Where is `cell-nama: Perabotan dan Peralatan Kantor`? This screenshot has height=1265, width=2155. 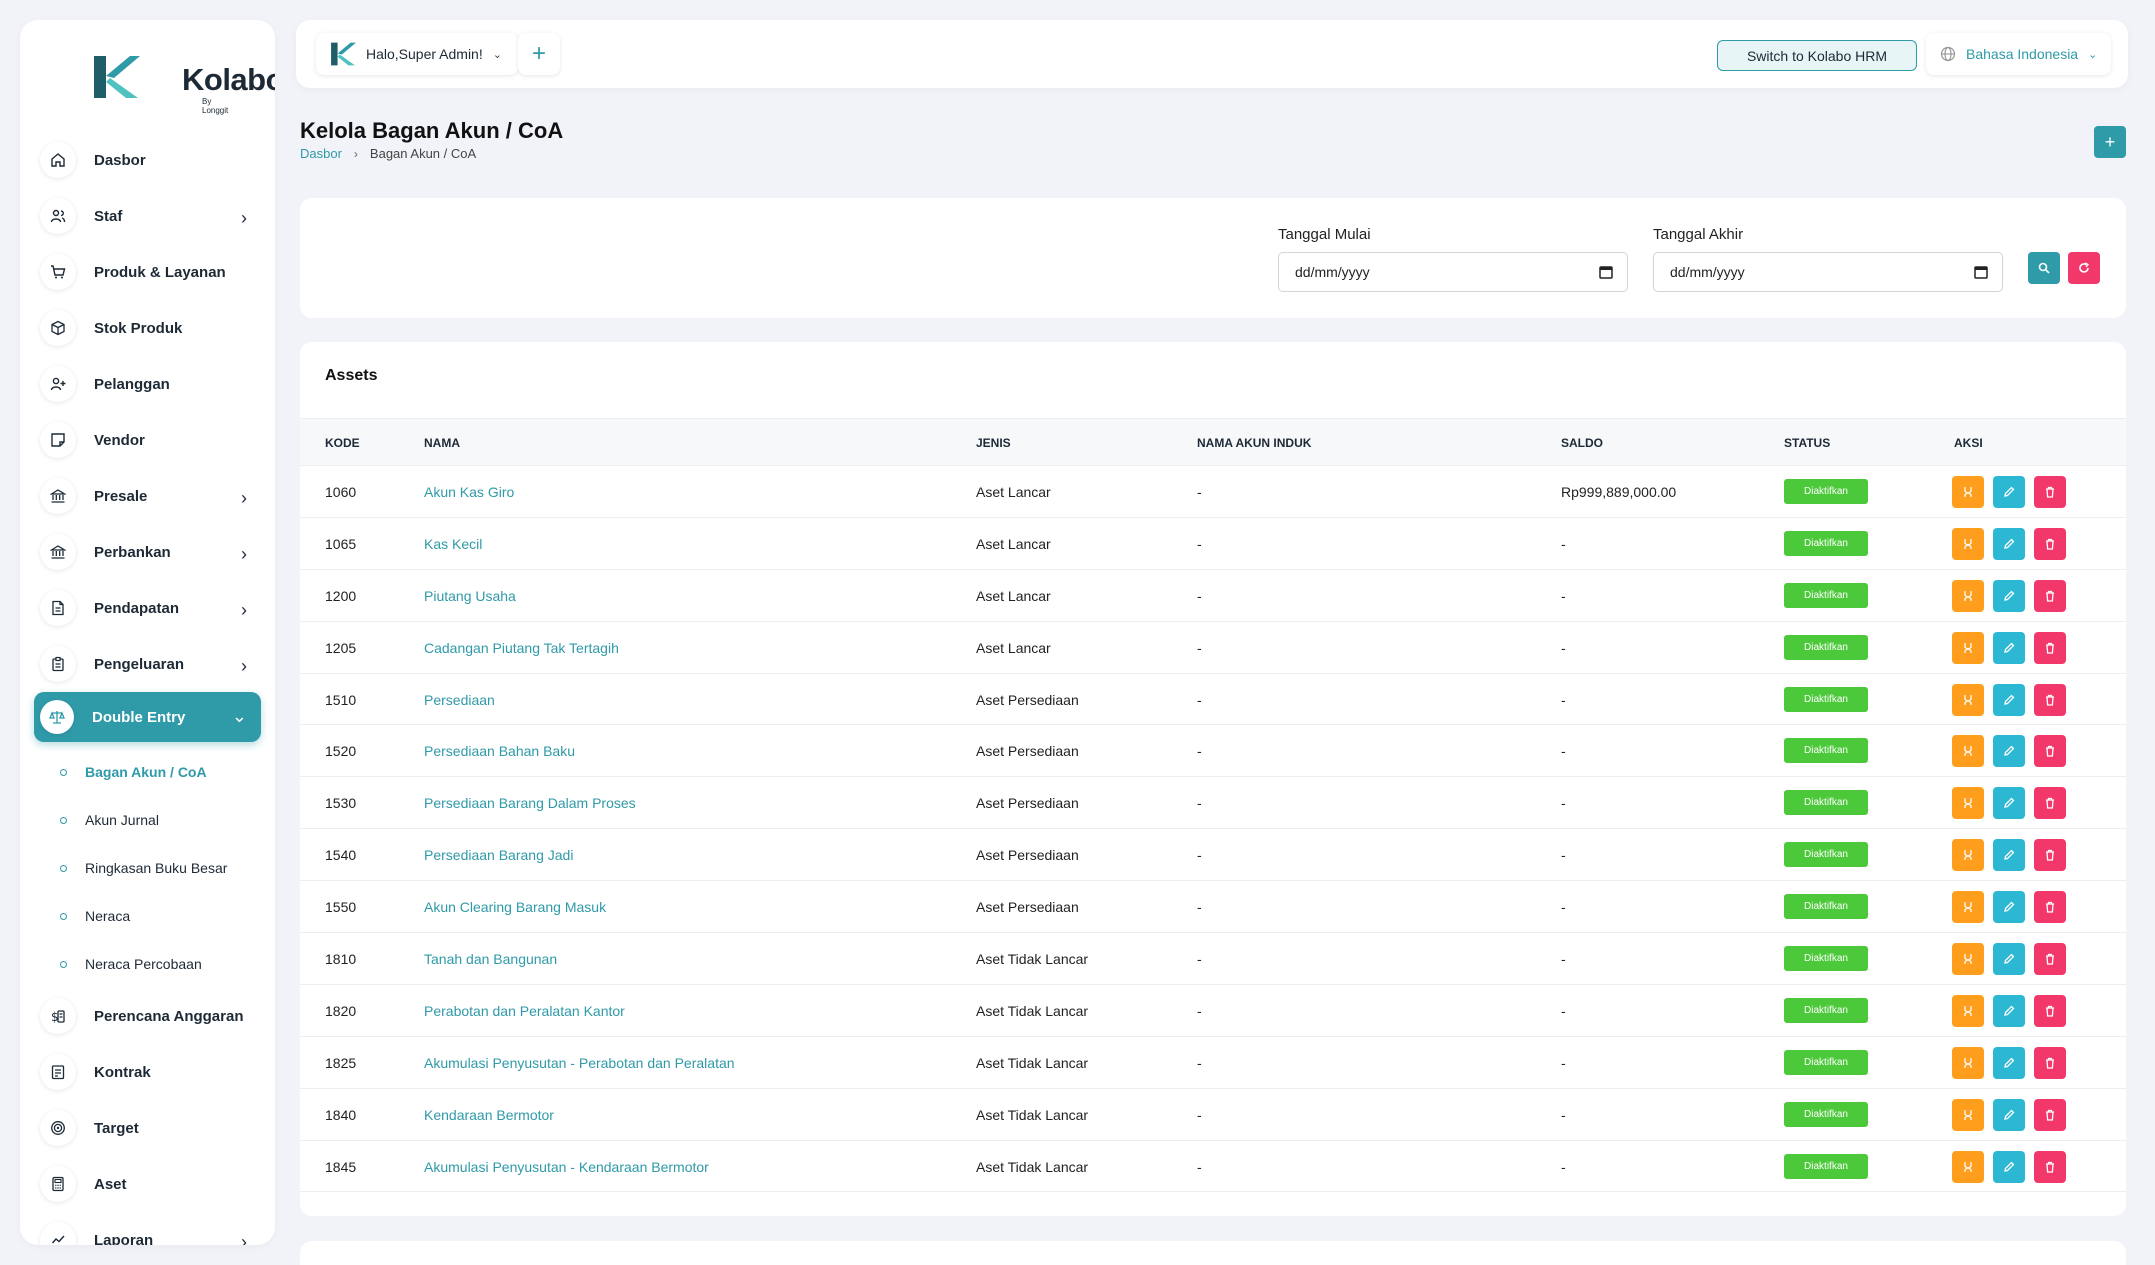 cell-nama: Perabotan dan Peralatan Kantor is located at coordinates (524, 1011).